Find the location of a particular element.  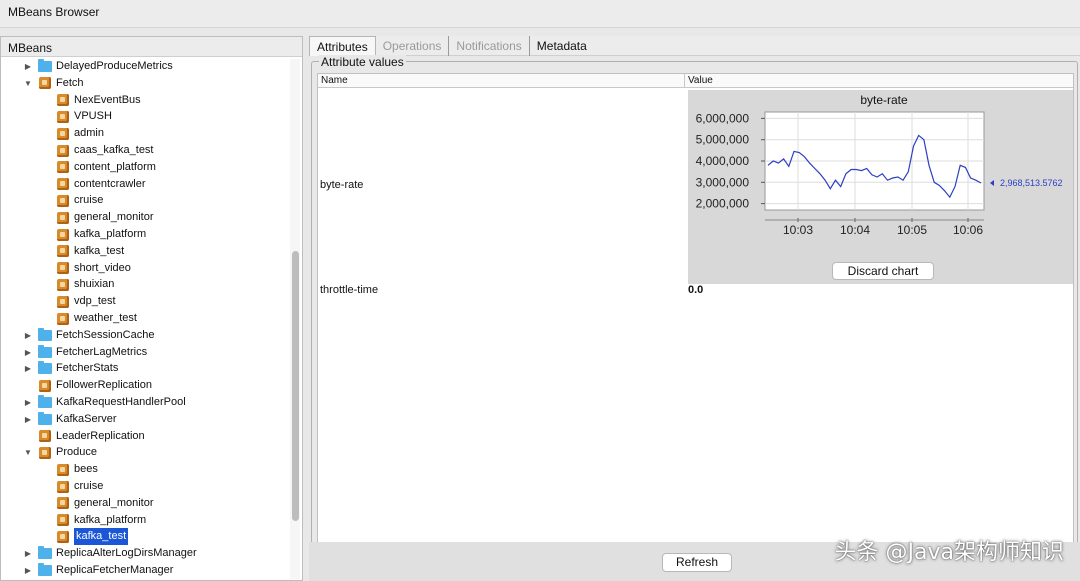

attribute-value-throttle-time: 0.0 is located at coordinates (695, 290).